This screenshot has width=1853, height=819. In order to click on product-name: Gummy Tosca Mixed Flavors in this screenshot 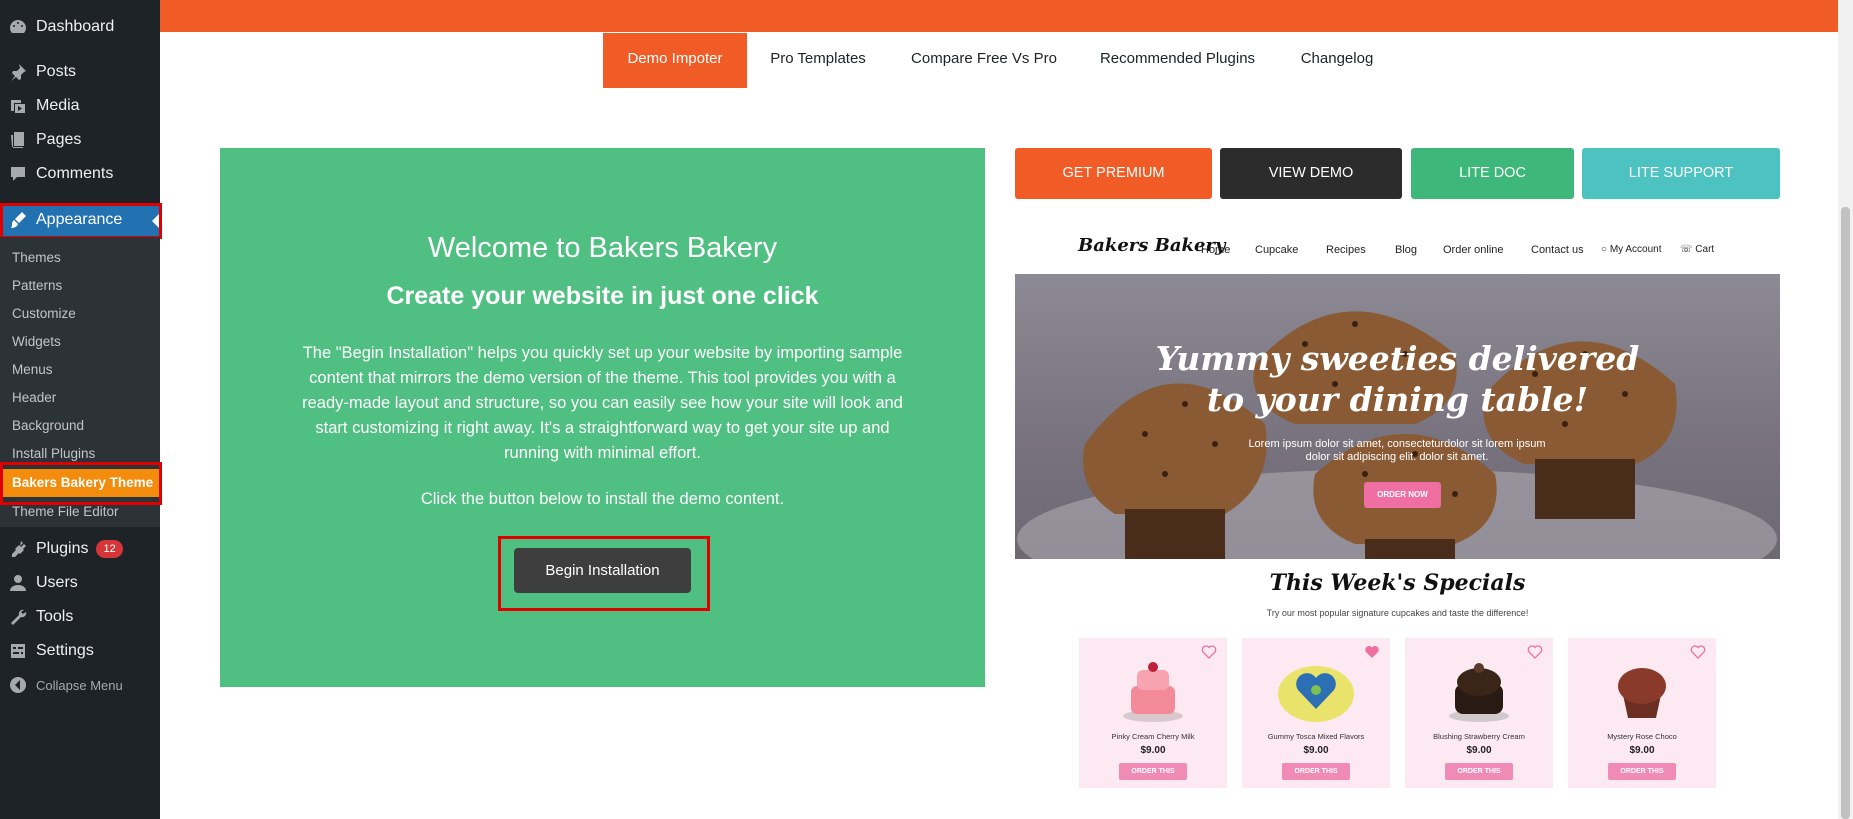, I will do `click(1316, 736)`.